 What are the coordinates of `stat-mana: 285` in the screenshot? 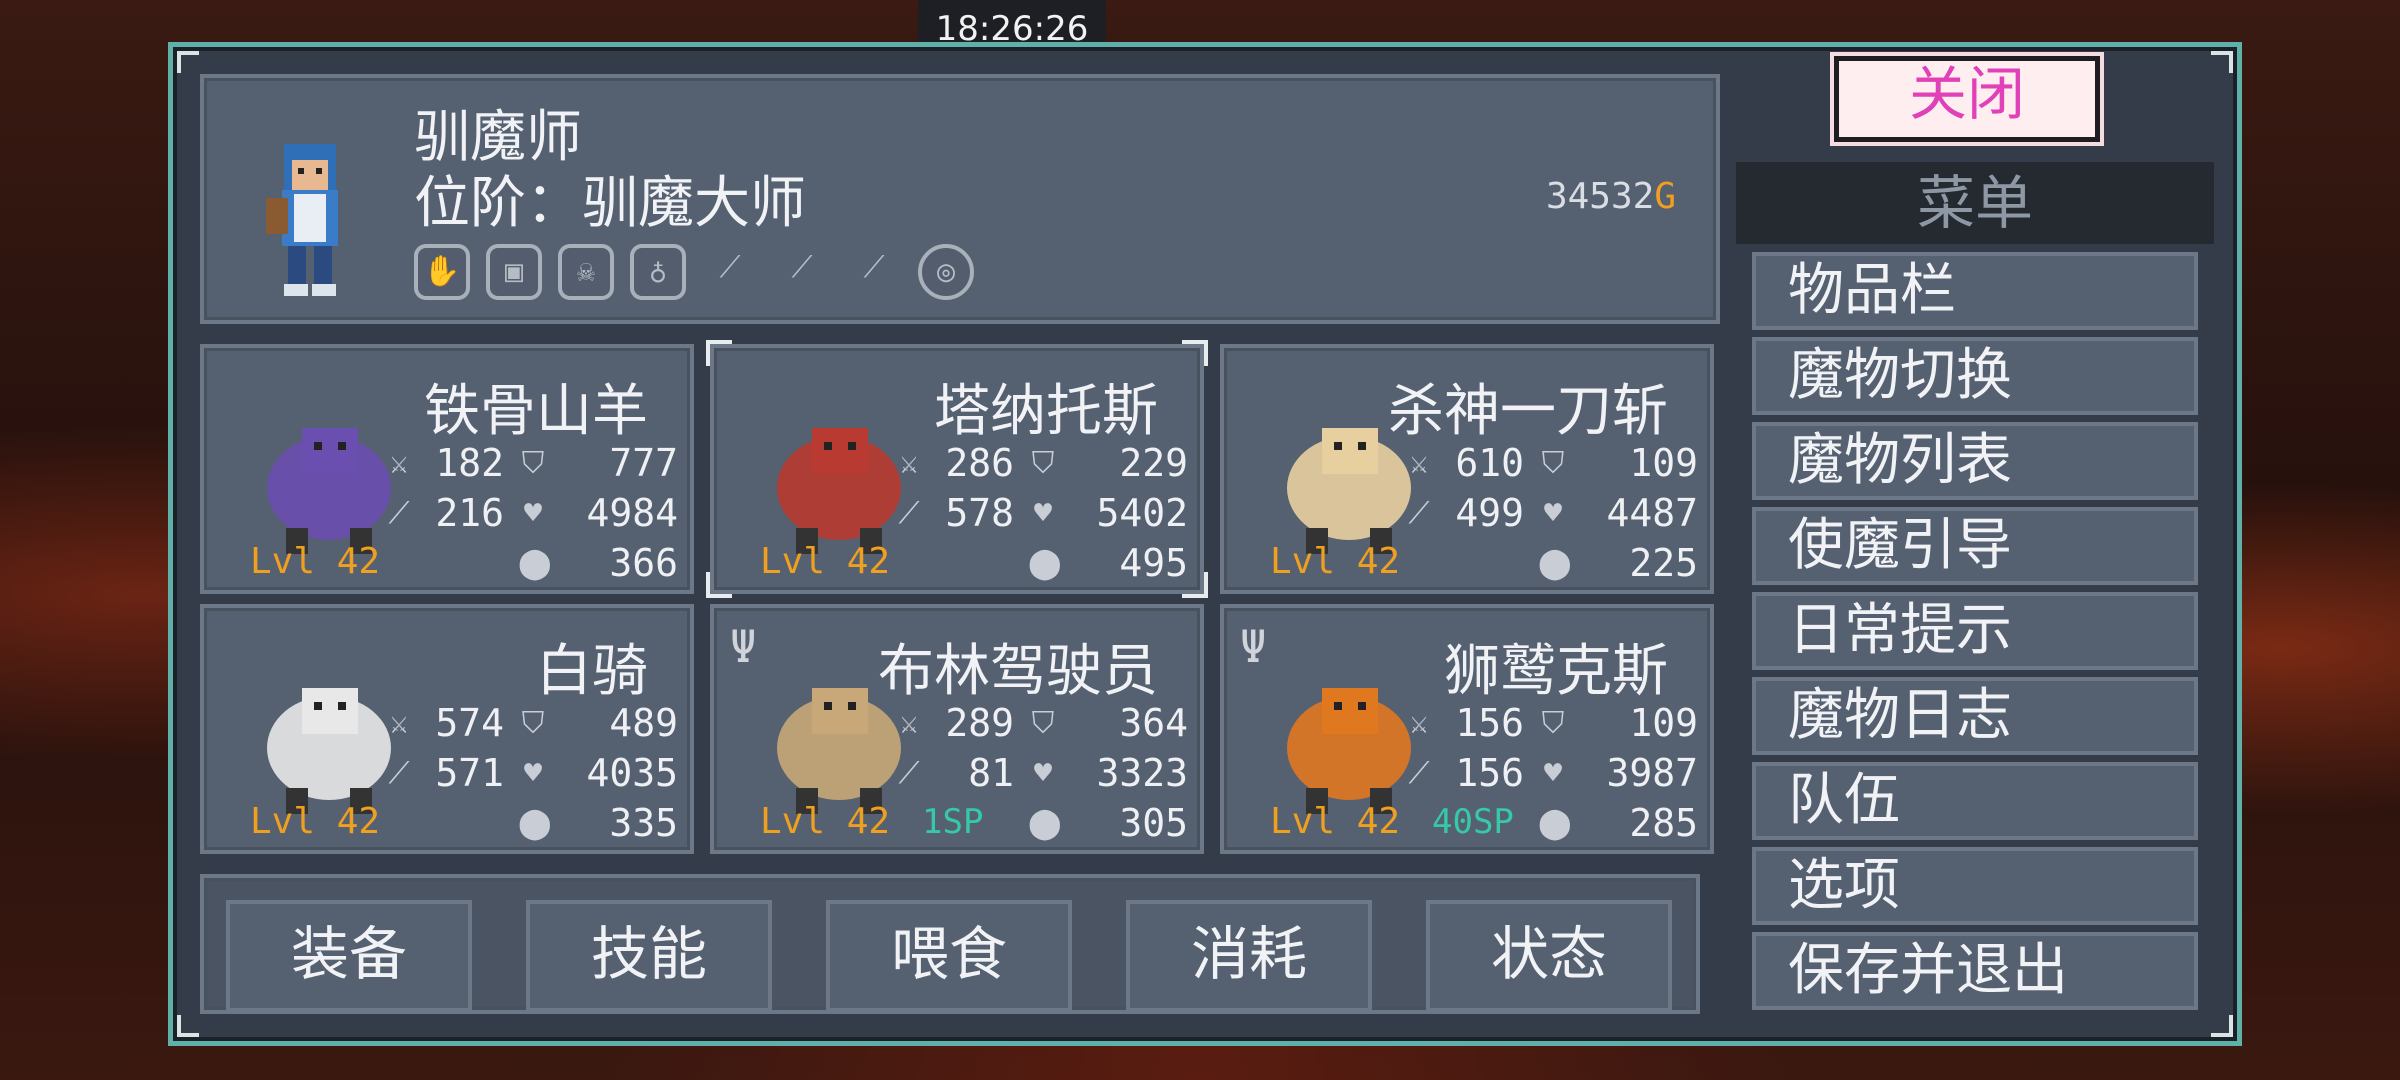 It's located at (1663, 823).